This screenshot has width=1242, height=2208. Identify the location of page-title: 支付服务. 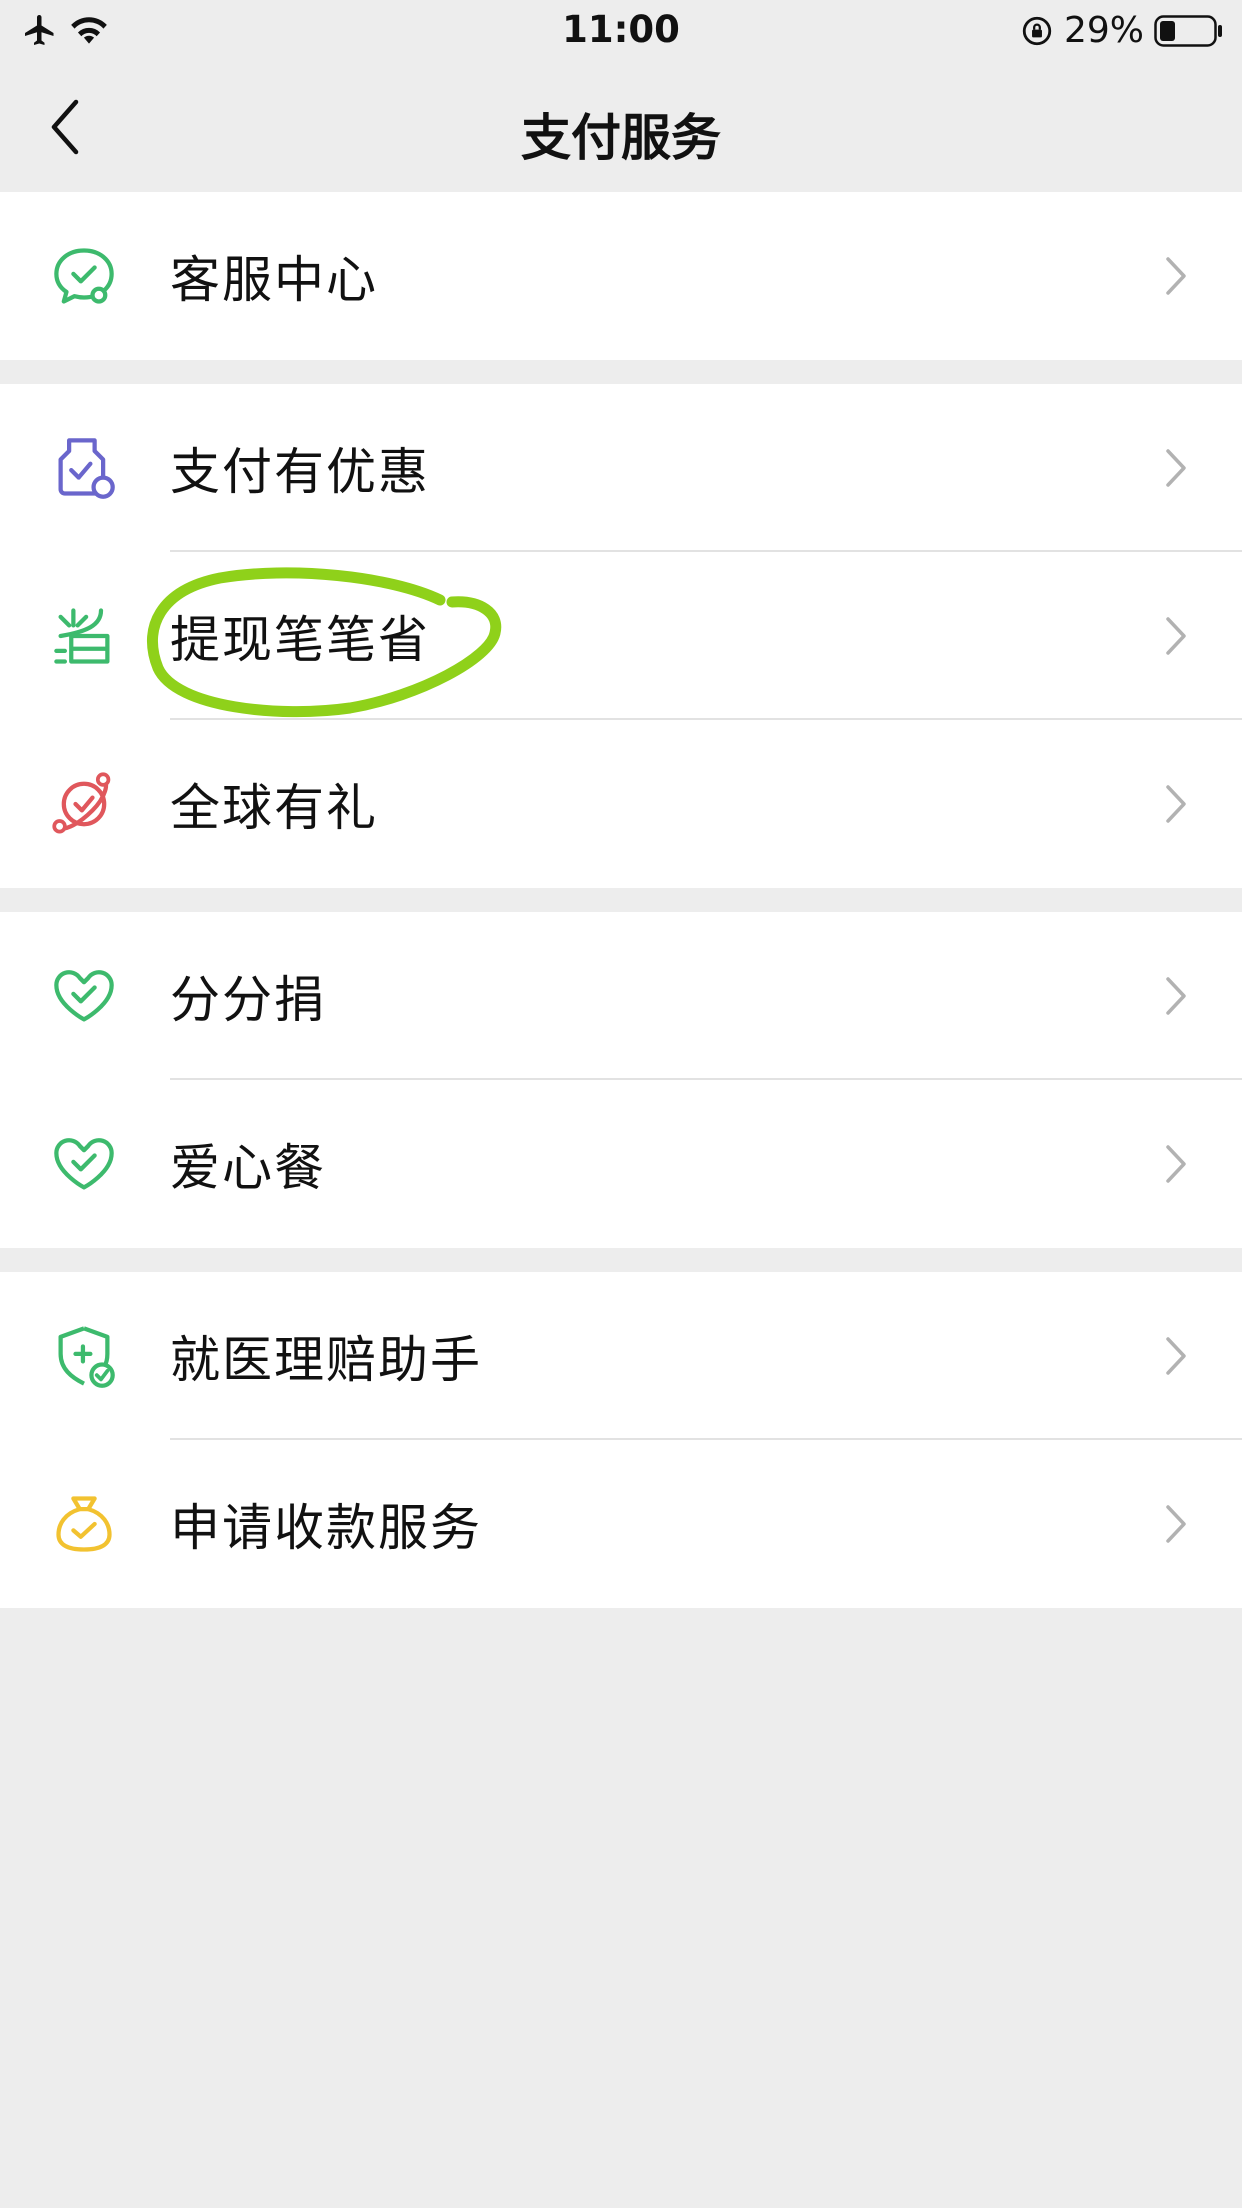
(621, 138).